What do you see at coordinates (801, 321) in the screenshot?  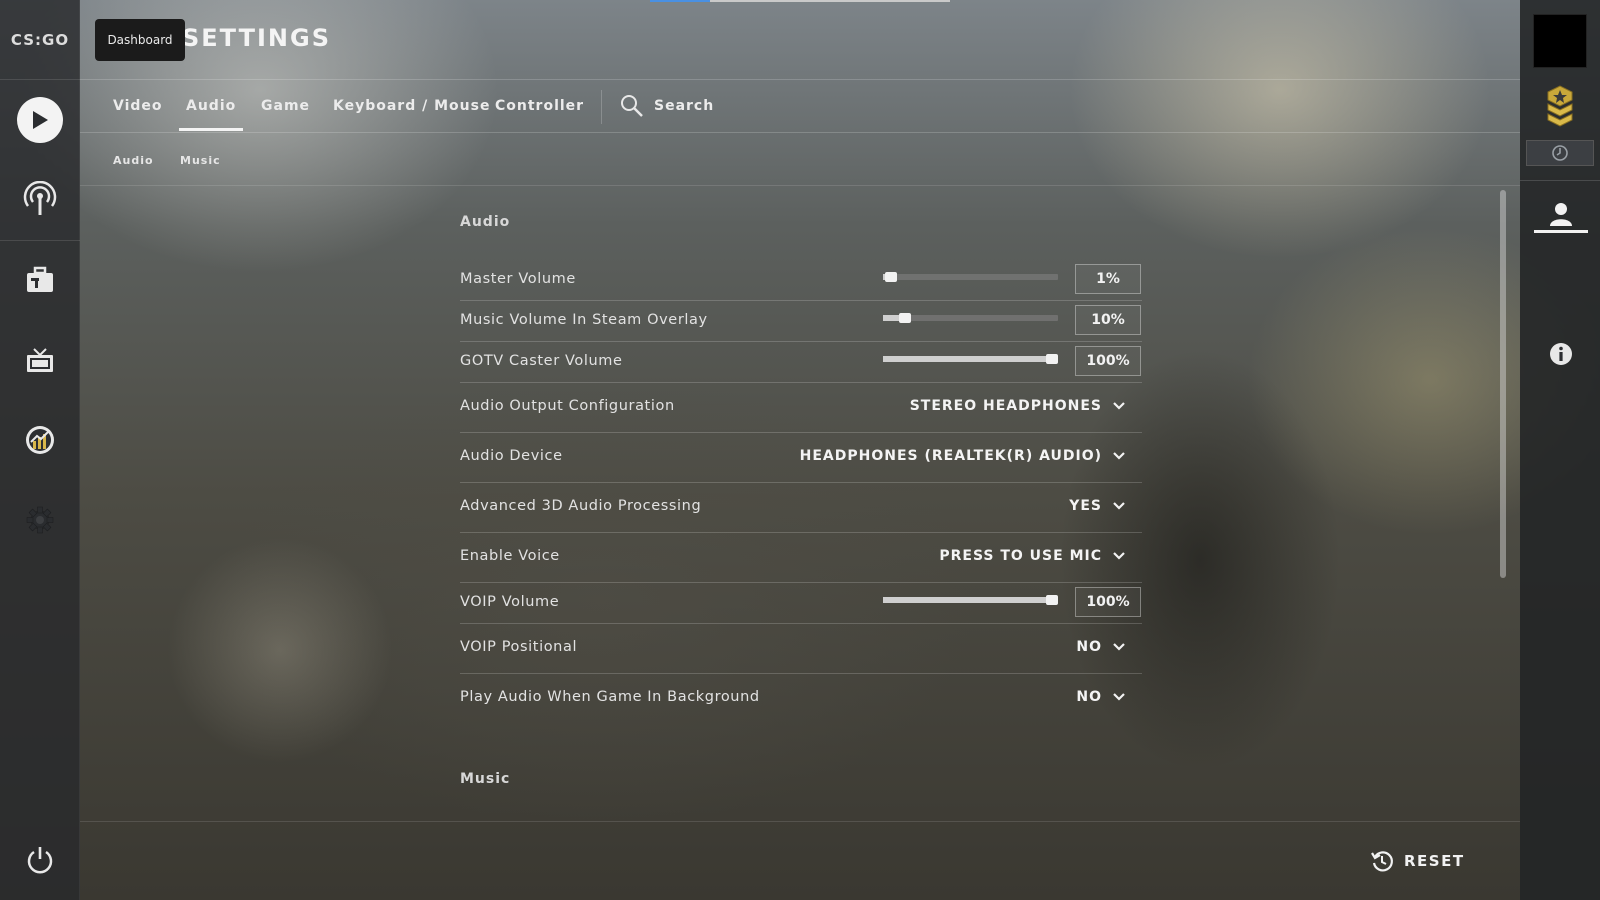 I see `setting-row-music-volume-overlay: Music Volume In Steam Overlay 10%` at bounding box center [801, 321].